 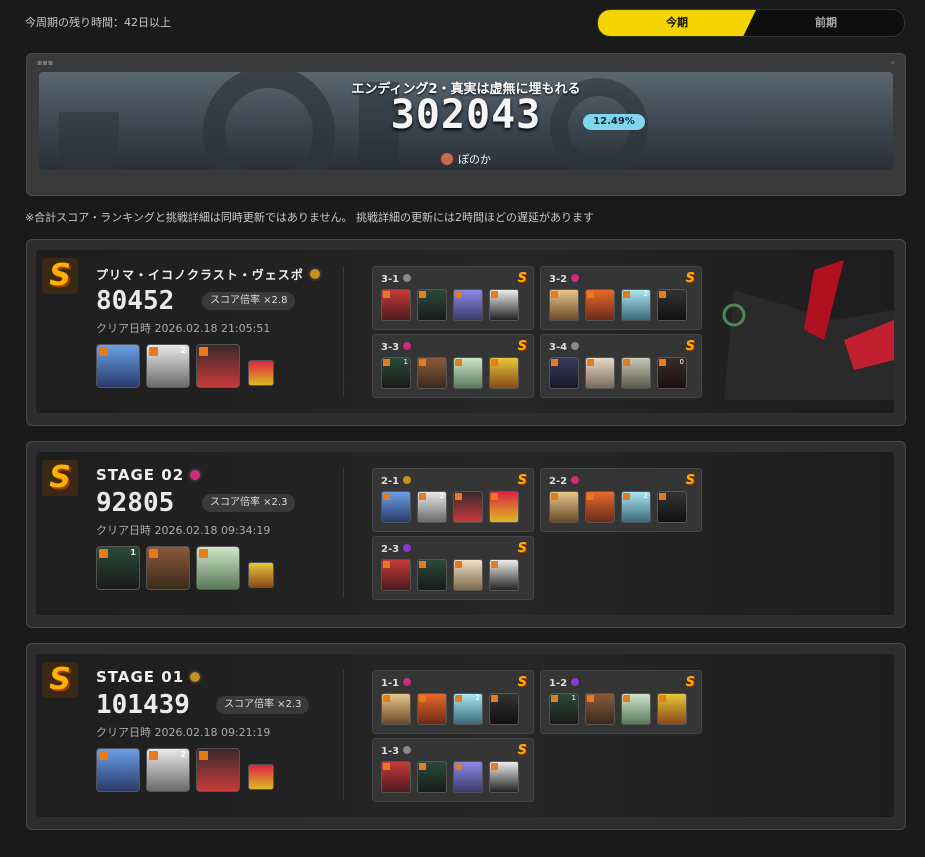 What do you see at coordinates (621, 366) in the screenshot?
I see `sub-stage: 3-4 S 0` at bounding box center [621, 366].